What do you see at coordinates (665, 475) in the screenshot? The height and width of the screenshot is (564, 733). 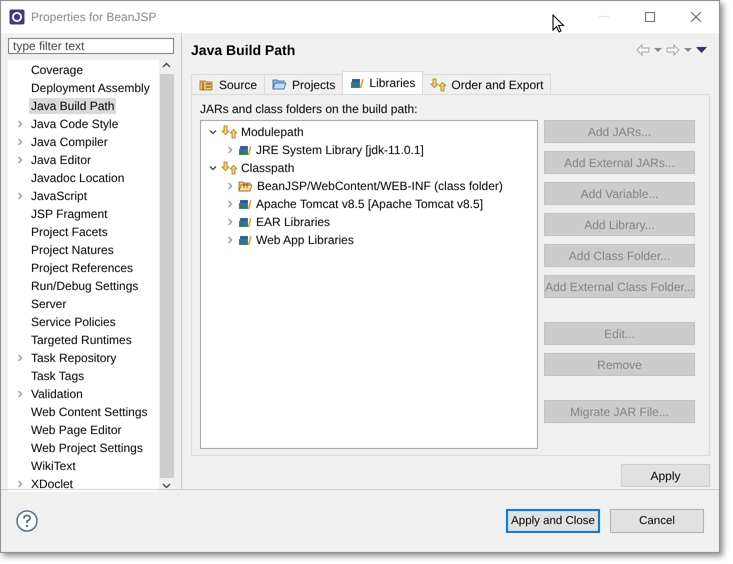 I see `apply-button: Apply` at bounding box center [665, 475].